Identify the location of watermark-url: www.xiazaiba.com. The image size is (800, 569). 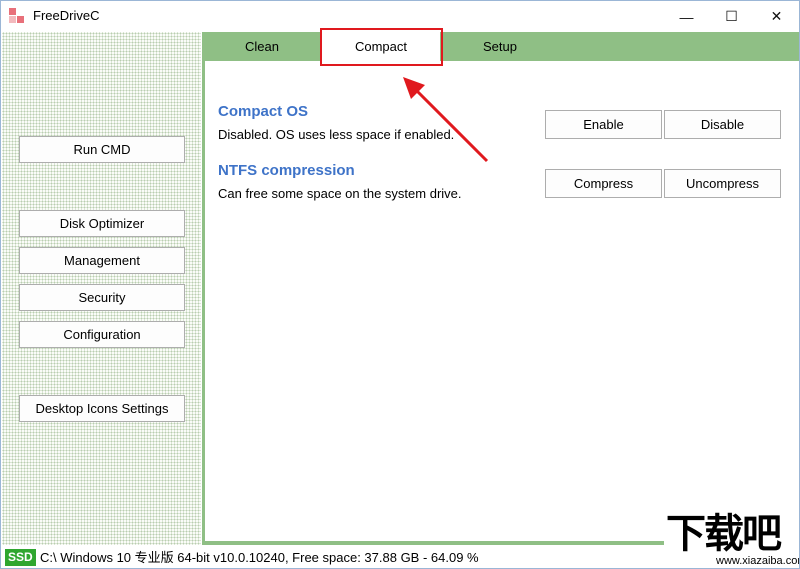
(758, 561).